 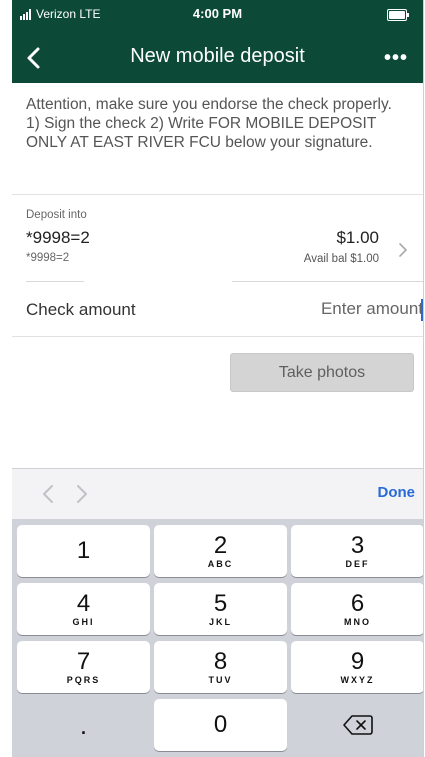 I want to click on more-button: •••, so click(x=396, y=58).